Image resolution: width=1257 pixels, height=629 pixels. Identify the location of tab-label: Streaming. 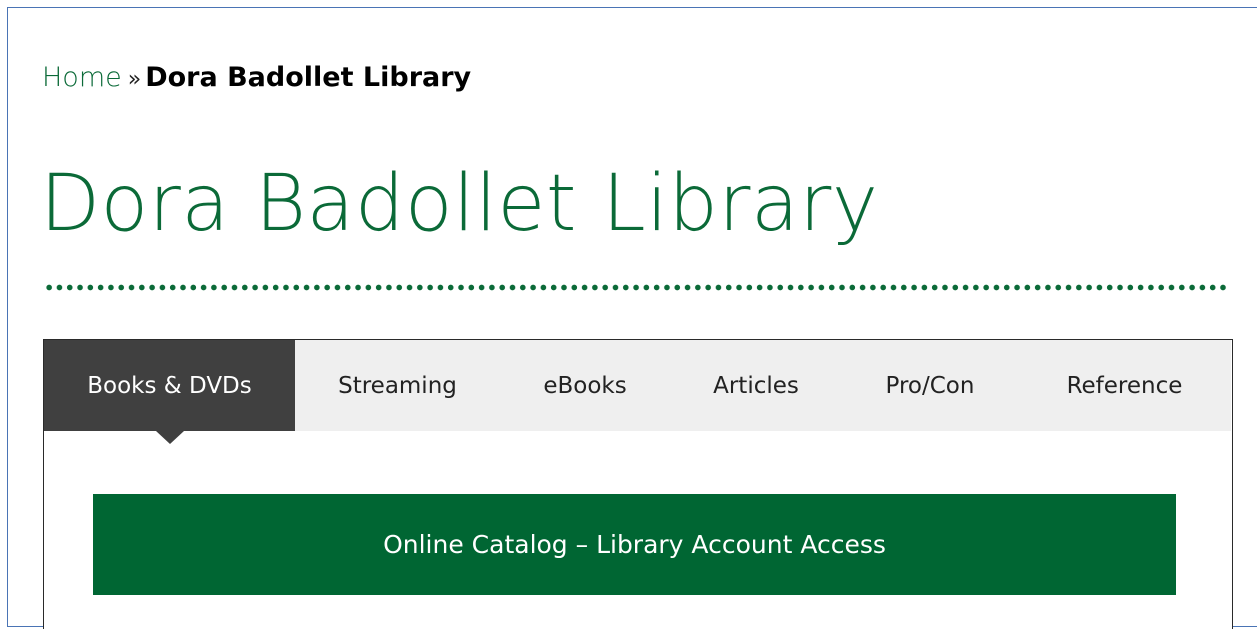
(397, 385).